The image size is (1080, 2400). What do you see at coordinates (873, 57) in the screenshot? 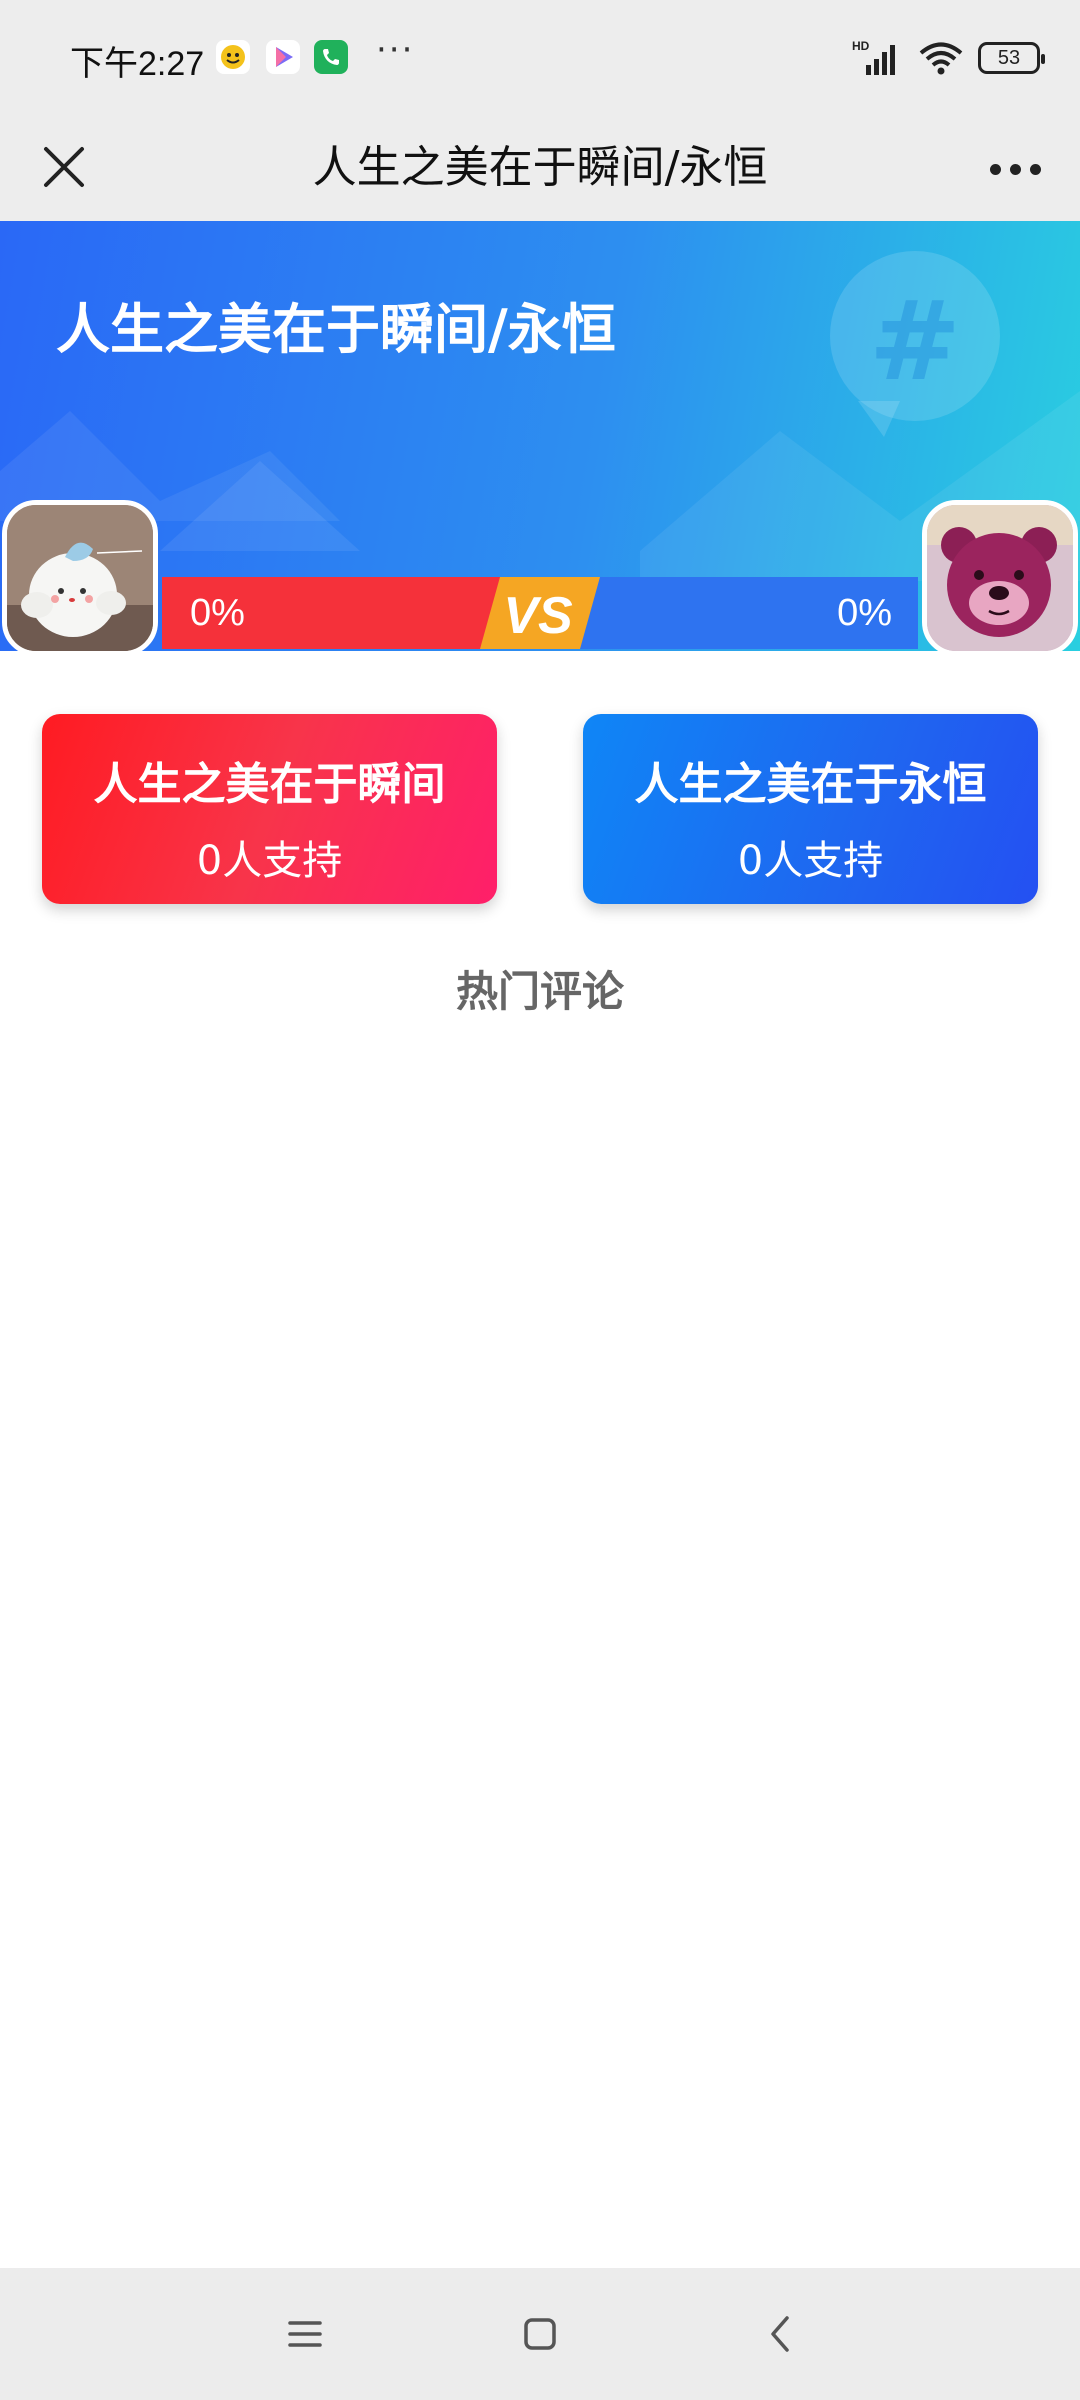
I see `signal-icon: HD` at bounding box center [873, 57].